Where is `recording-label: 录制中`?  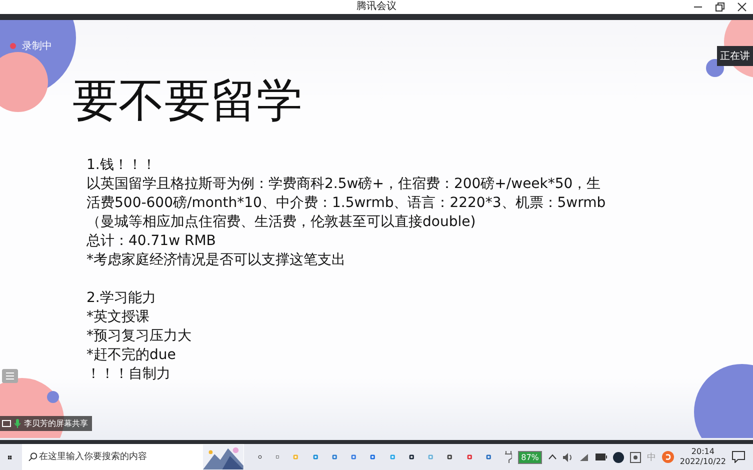
recording-label: 录制中 is located at coordinates (37, 46).